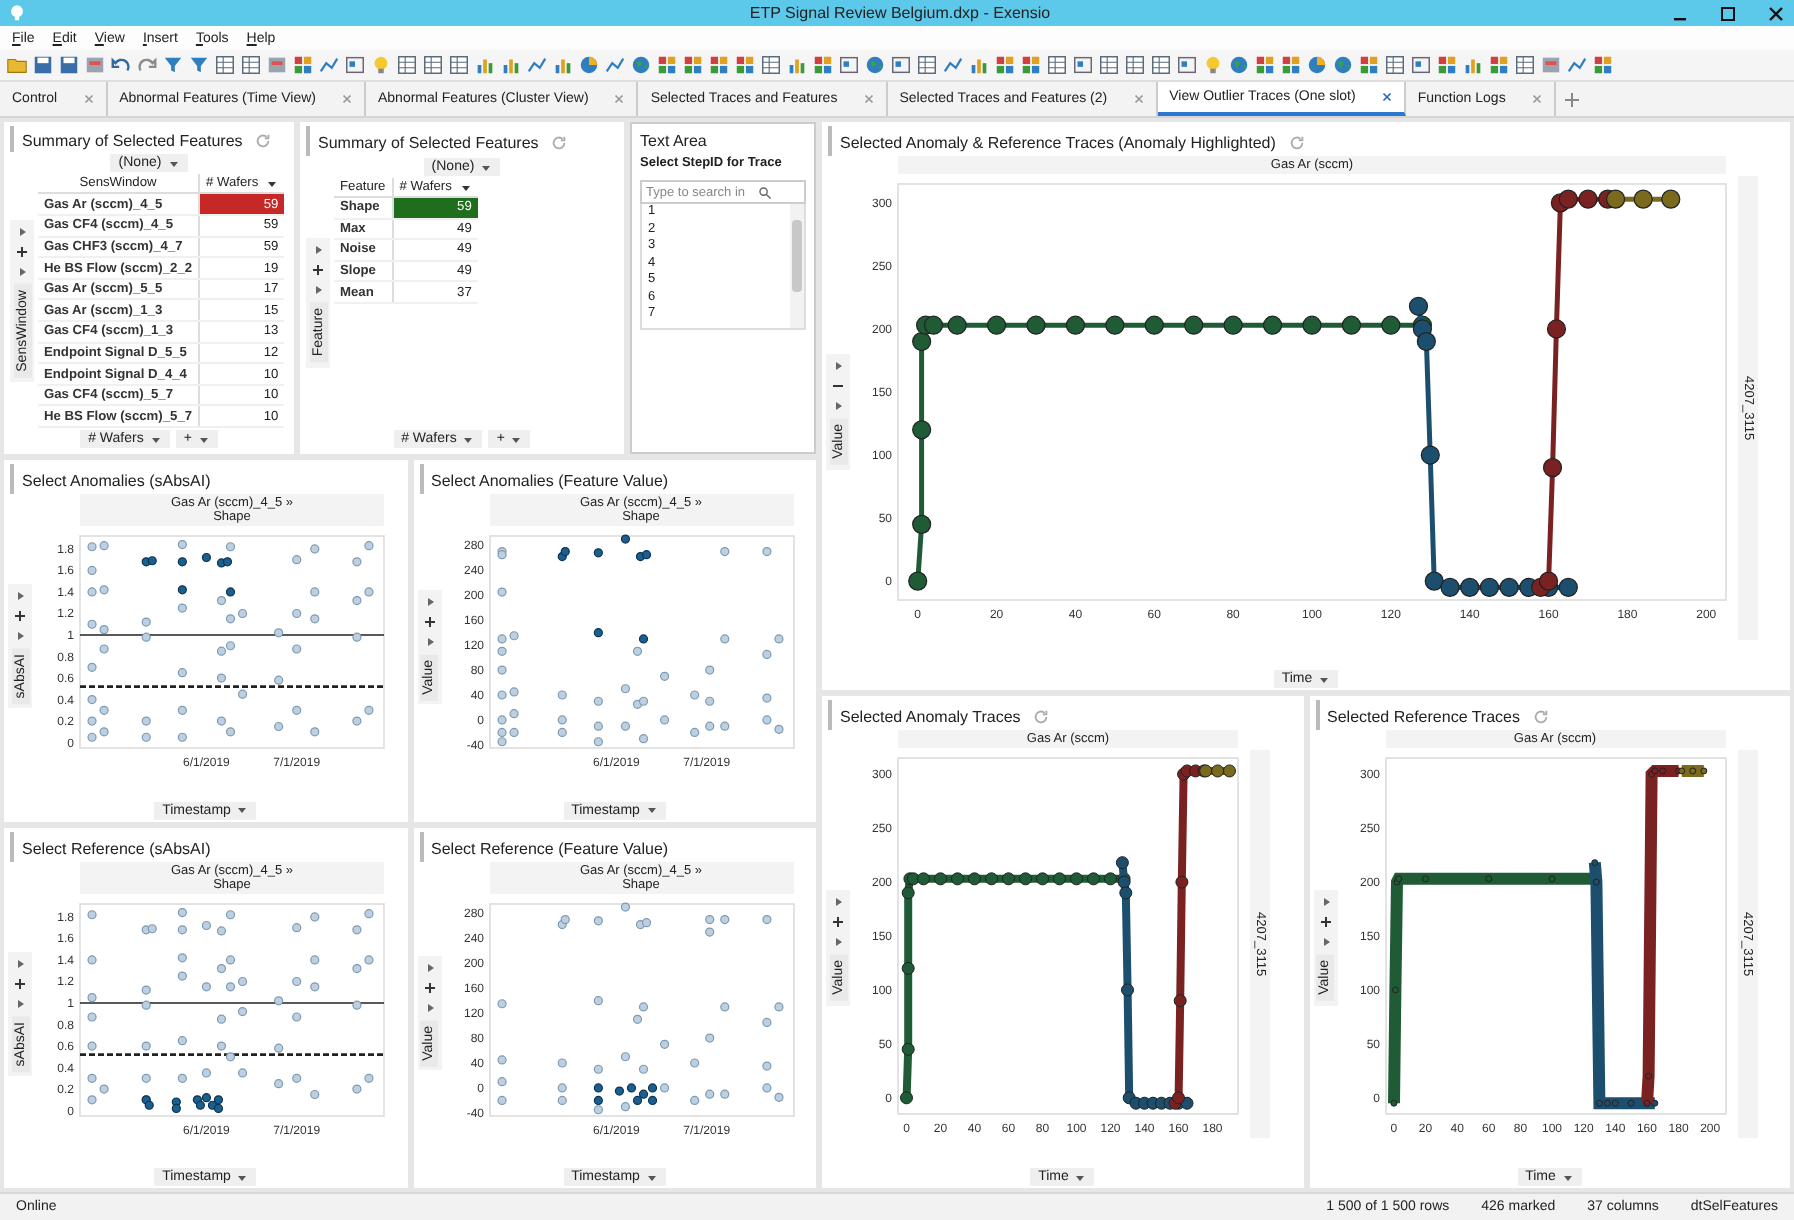 This screenshot has width=1794, height=1220. Describe the element at coordinates (930, 717) in the screenshot. I see `panel-title: Selected Anomaly Traces` at that location.